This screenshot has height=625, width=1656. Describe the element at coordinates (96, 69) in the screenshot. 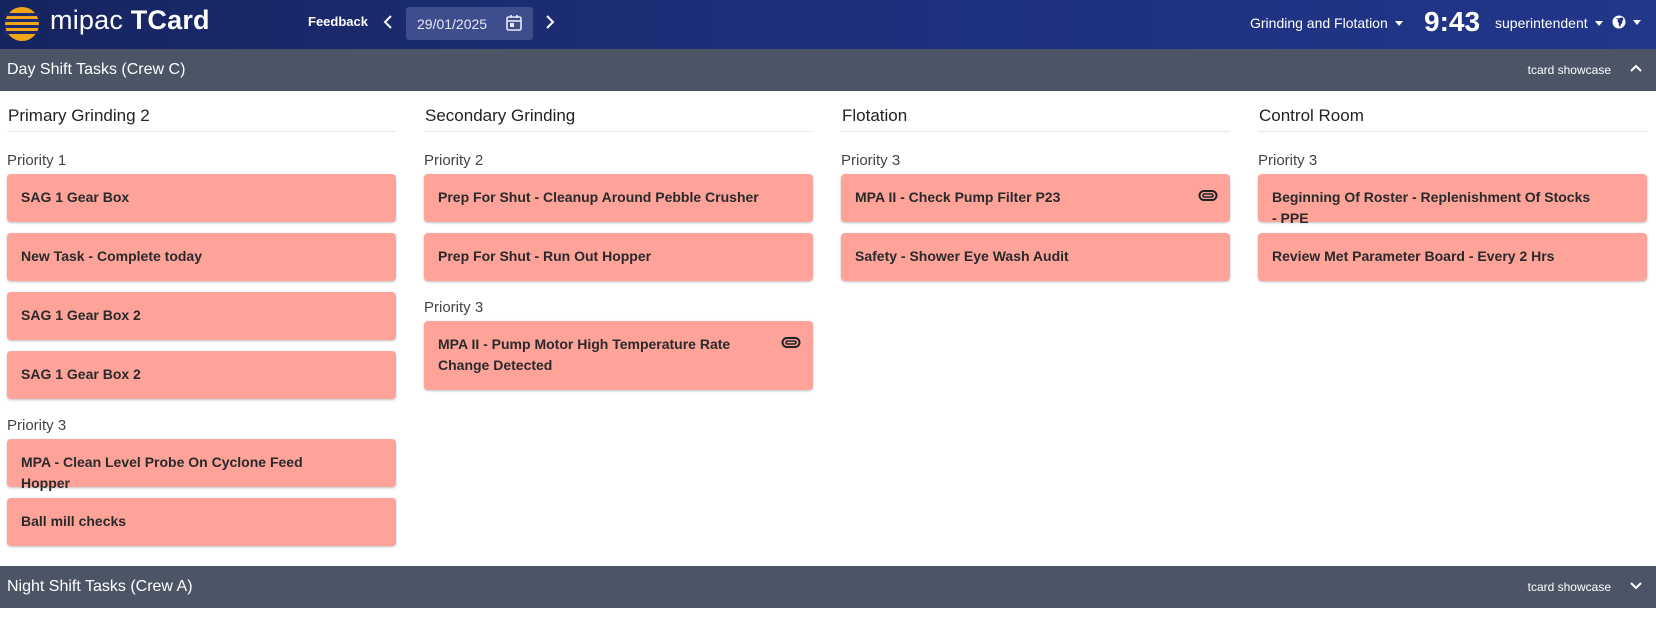

I see `day-shift-title: Day Shift Tasks (Crew C)` at that location.